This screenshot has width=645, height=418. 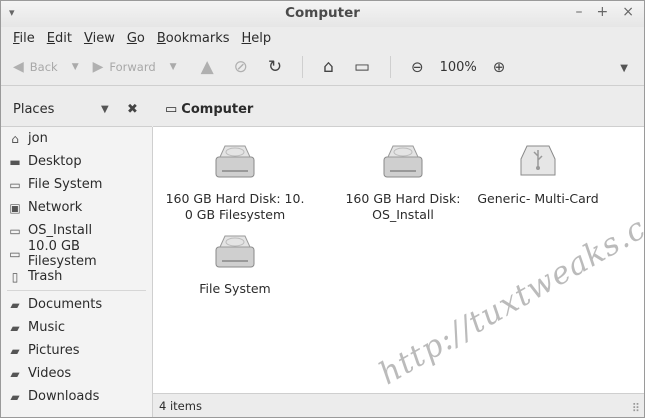 What do you see at coordinates (499, 67) in the screenshot?
I see `zoom-in-icon: ⊕` at bounding box center [499, 67].